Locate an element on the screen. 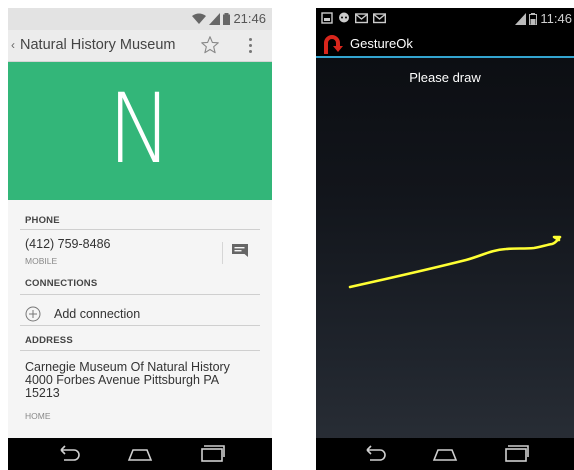 This screenshot has height=470, width=574. contact-photo-placeholder: N is located at coordinates (140, 131).